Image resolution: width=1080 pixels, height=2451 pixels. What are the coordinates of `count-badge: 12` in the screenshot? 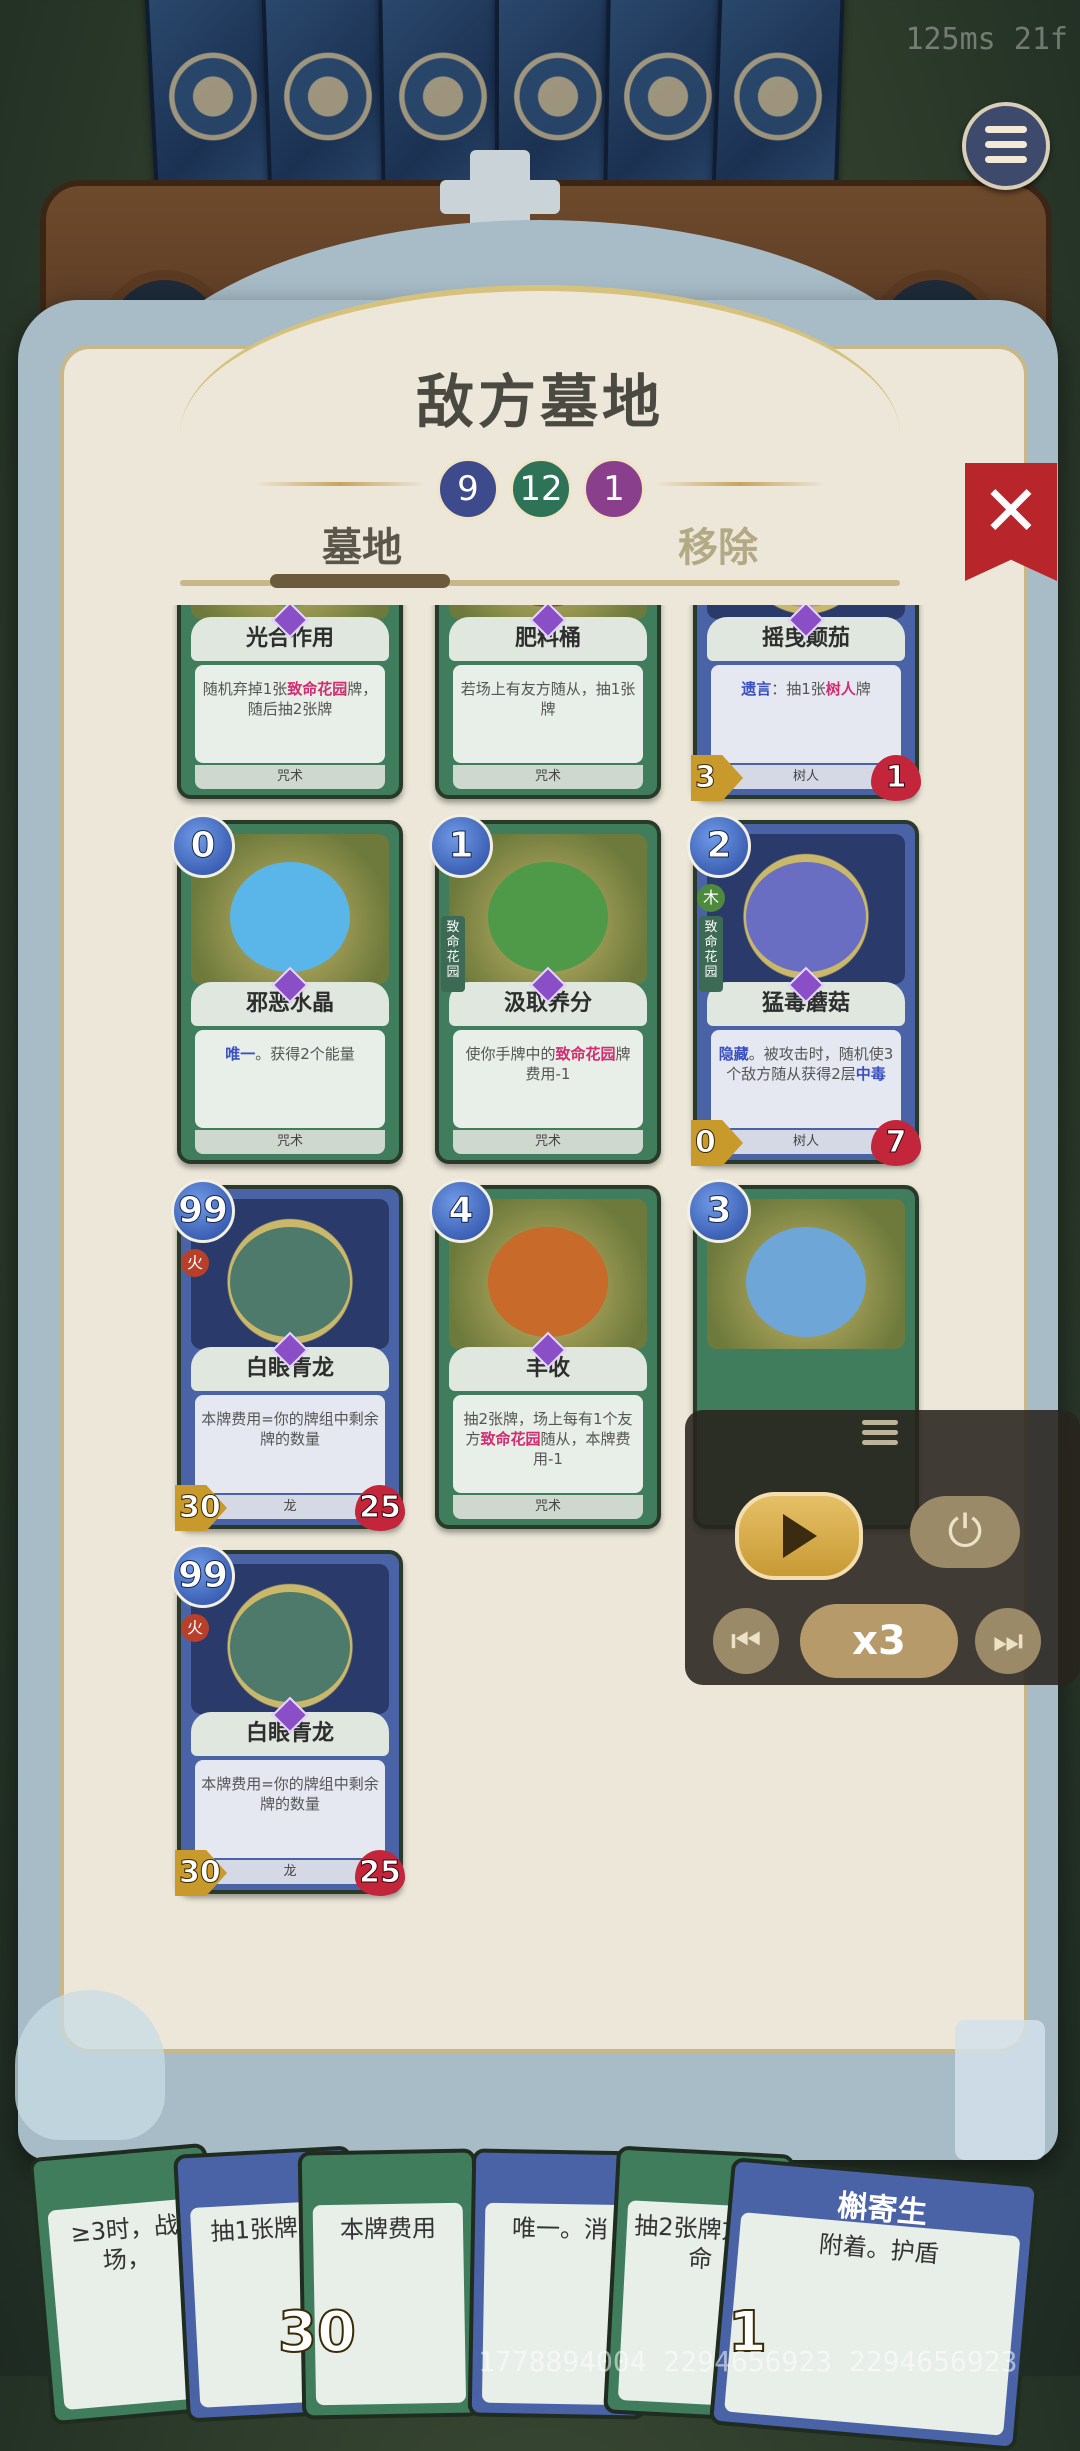 It's located at (541, 489).